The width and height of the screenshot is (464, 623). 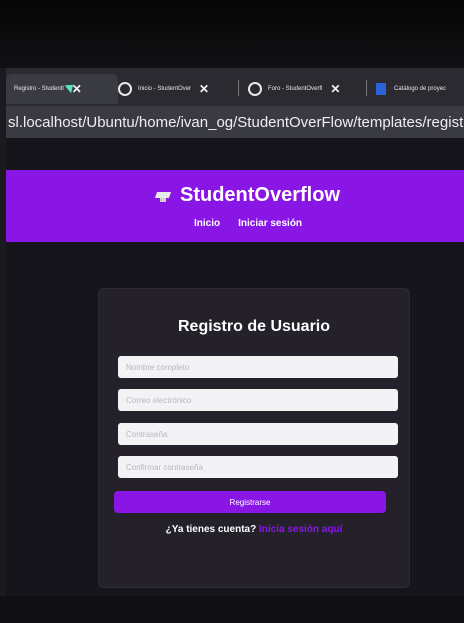 What do you see at coordinates (260, 195) in the screenshot?
I see `brand-name: StudentOverflow` at bounding box center [260, 195].